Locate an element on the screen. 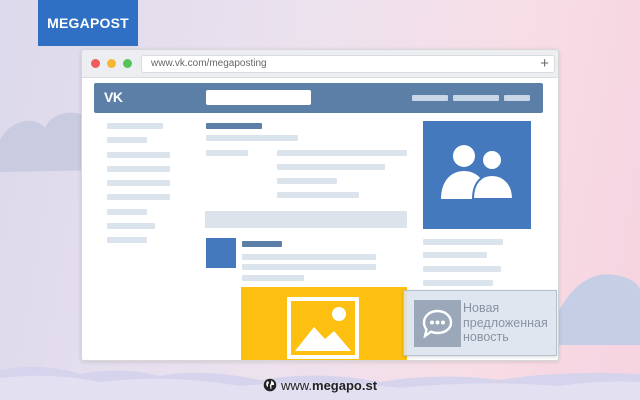 This screenshot has width=640, height=400. page-title-placeholder is located at coordinates (234, 126).